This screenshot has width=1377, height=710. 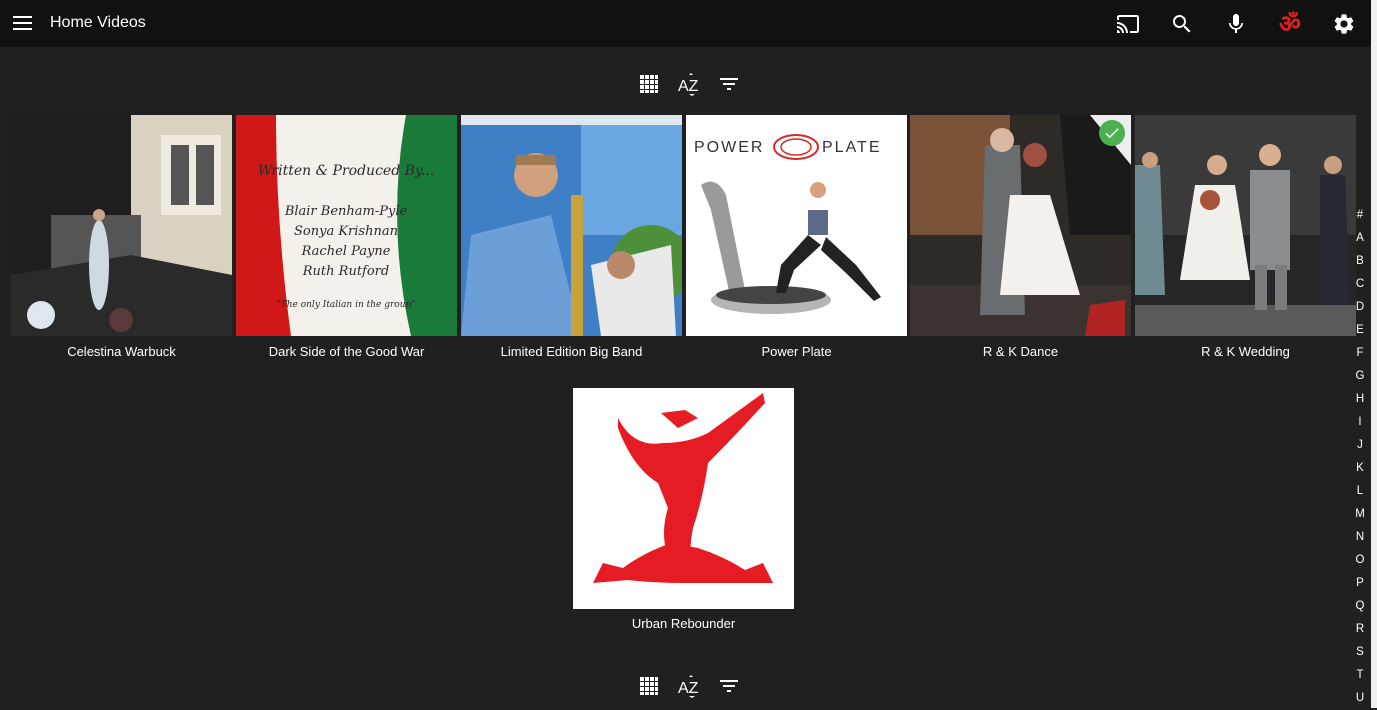 What do you see at coordinates (1360, 698) in the screenshot?
I see `alpha-index-letter: U` at bounding box center [1360, 698].